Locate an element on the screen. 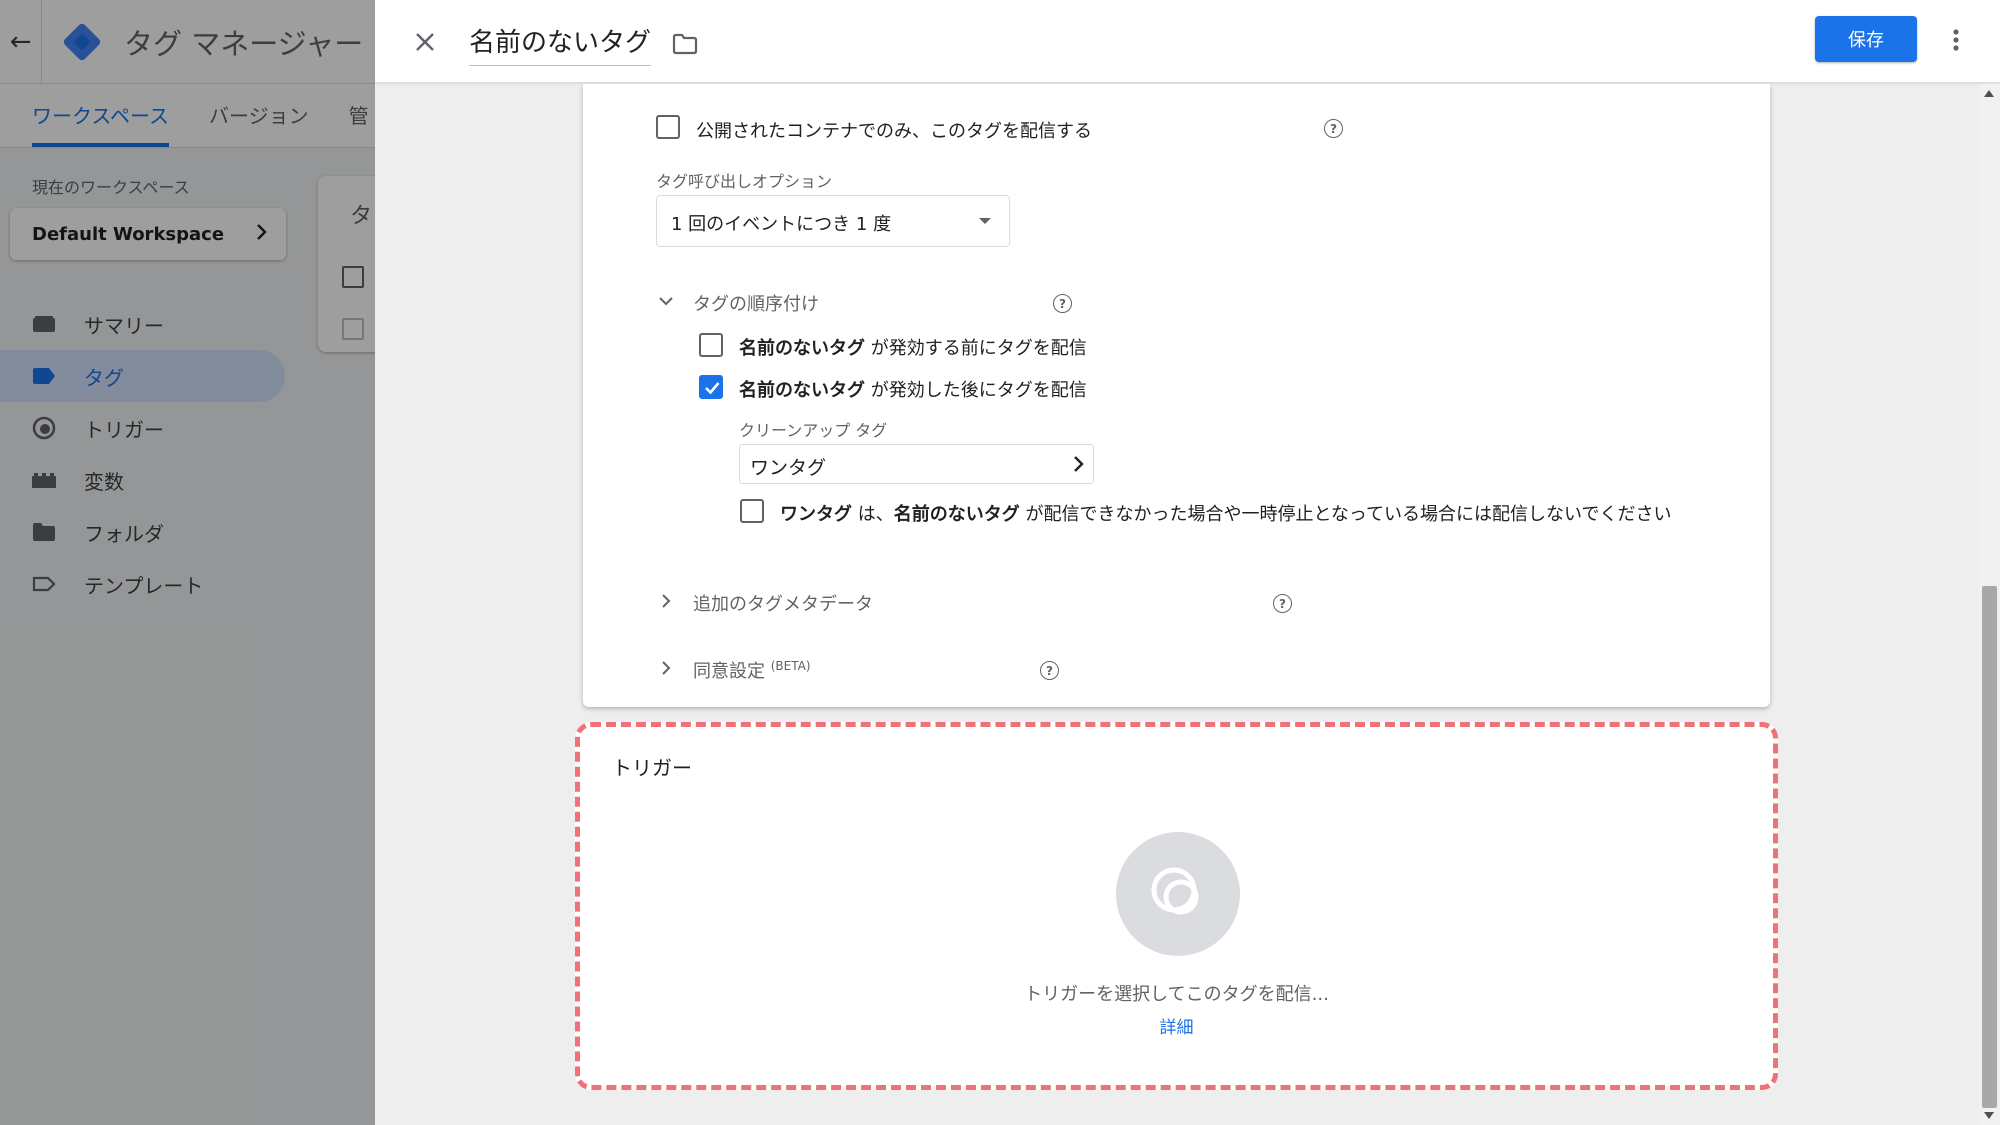 The height and width of the screenshot is (1125, 2000). sequencing-title: タグの順序付け is located at coordinates (756, 304).